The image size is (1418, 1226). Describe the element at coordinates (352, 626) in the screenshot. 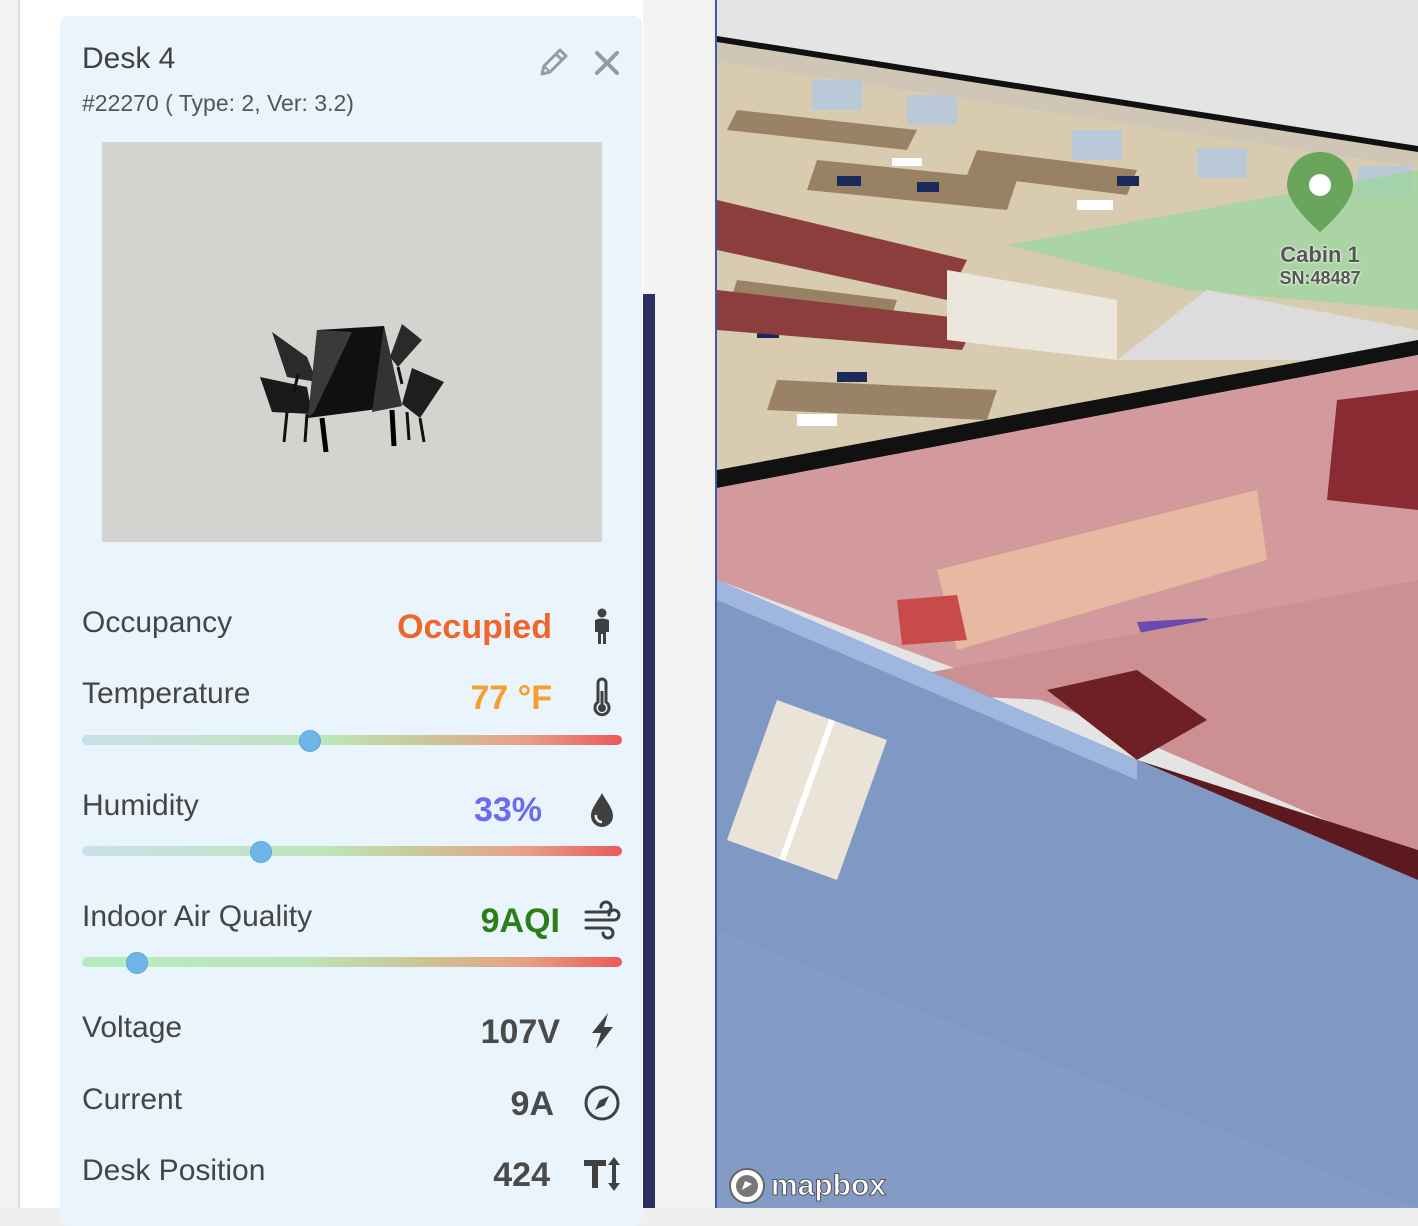

I see `occupancy-row: Occupancy Occupied` at that location.